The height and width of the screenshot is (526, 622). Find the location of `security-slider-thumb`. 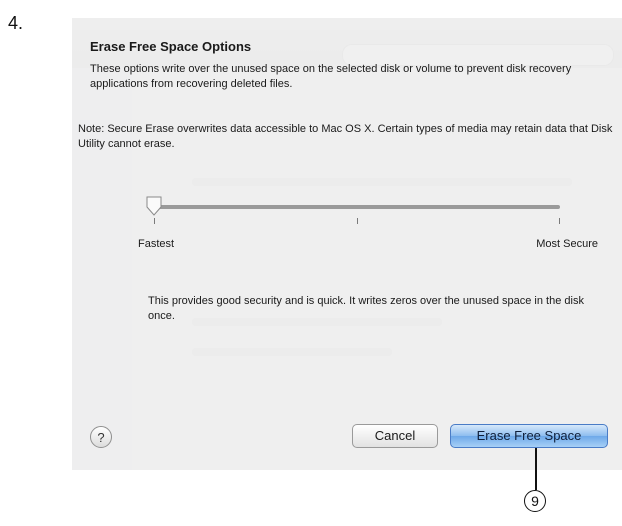

security-slider-thumb is located at coordinates (154, 206).